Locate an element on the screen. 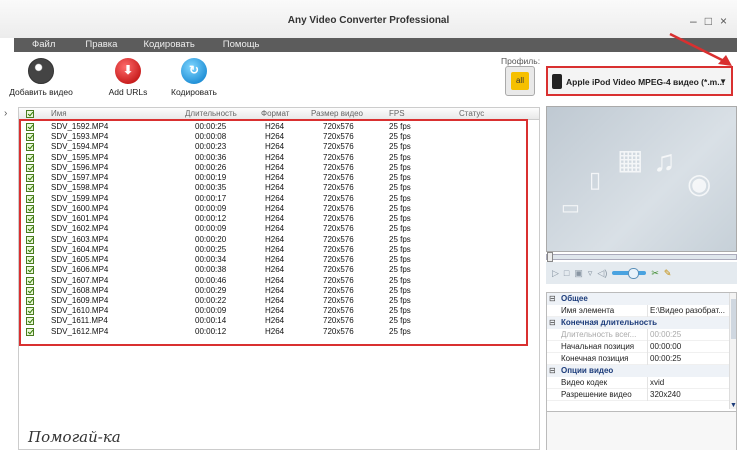 The height and width of the screenshot is (450, 737). table-row: SDV_1604.MP4 00:00:25 H264 720x576 25 fps is located at coordinates (279, 250).